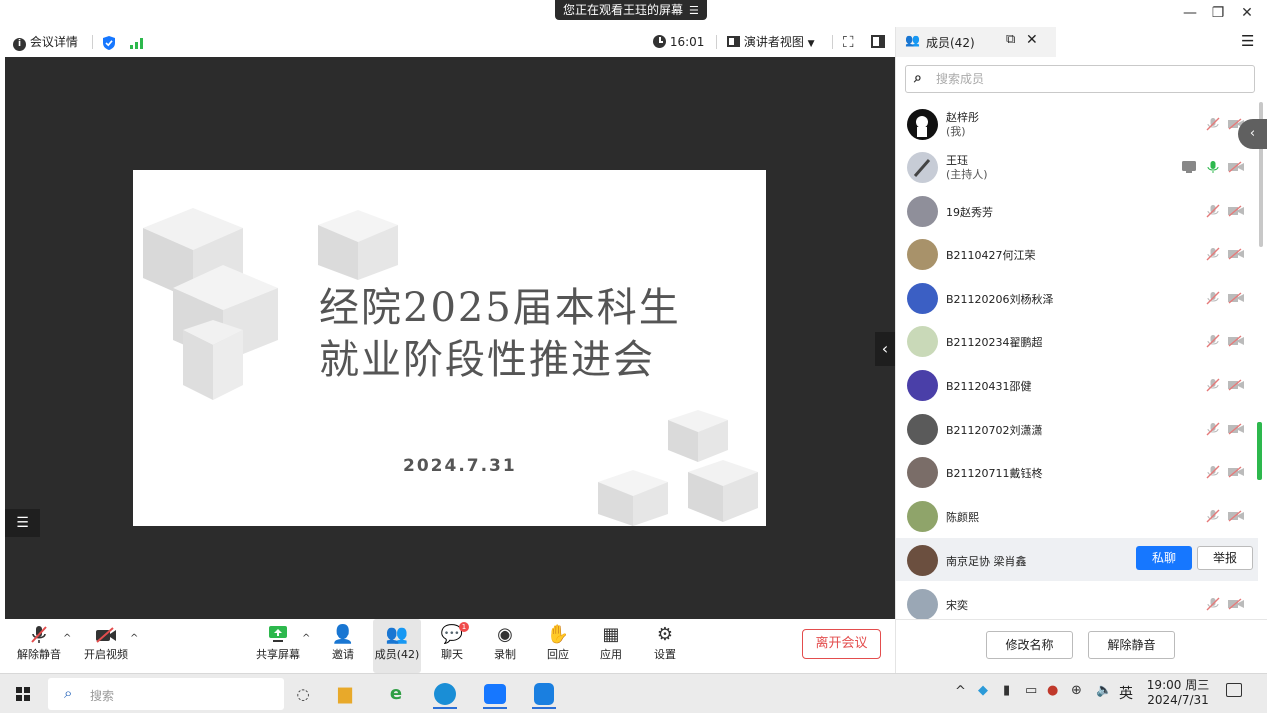 The width and height of the screenshot is (1267, 713). Describe the element at coordinates (45, 42) in the screenshot. I see `meeting-details-button: i 会议详情` at that location.